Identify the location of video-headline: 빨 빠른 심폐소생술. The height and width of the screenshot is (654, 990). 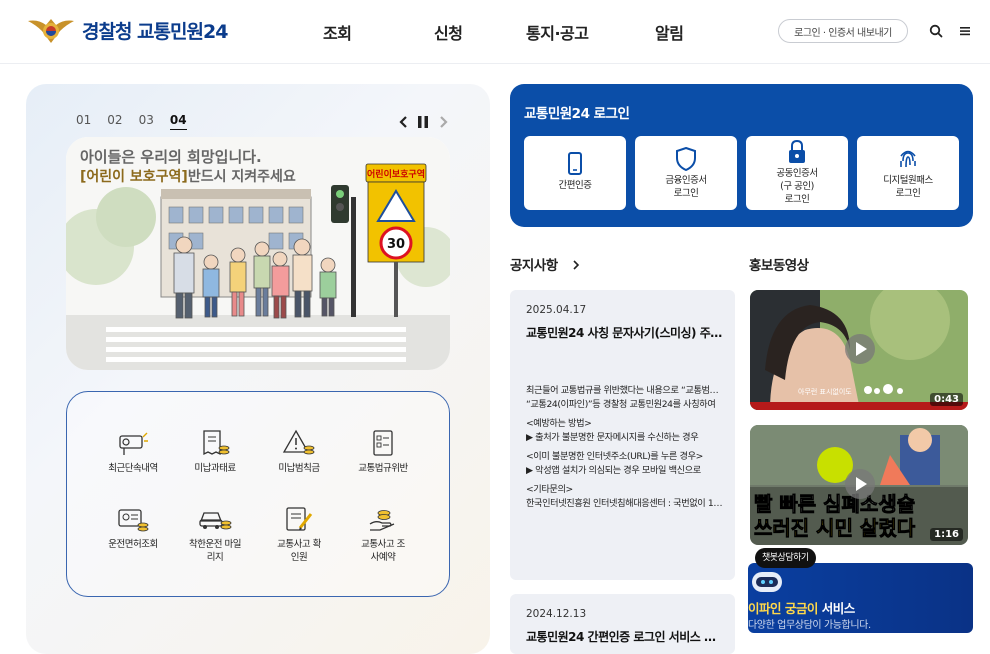
(834, 504).